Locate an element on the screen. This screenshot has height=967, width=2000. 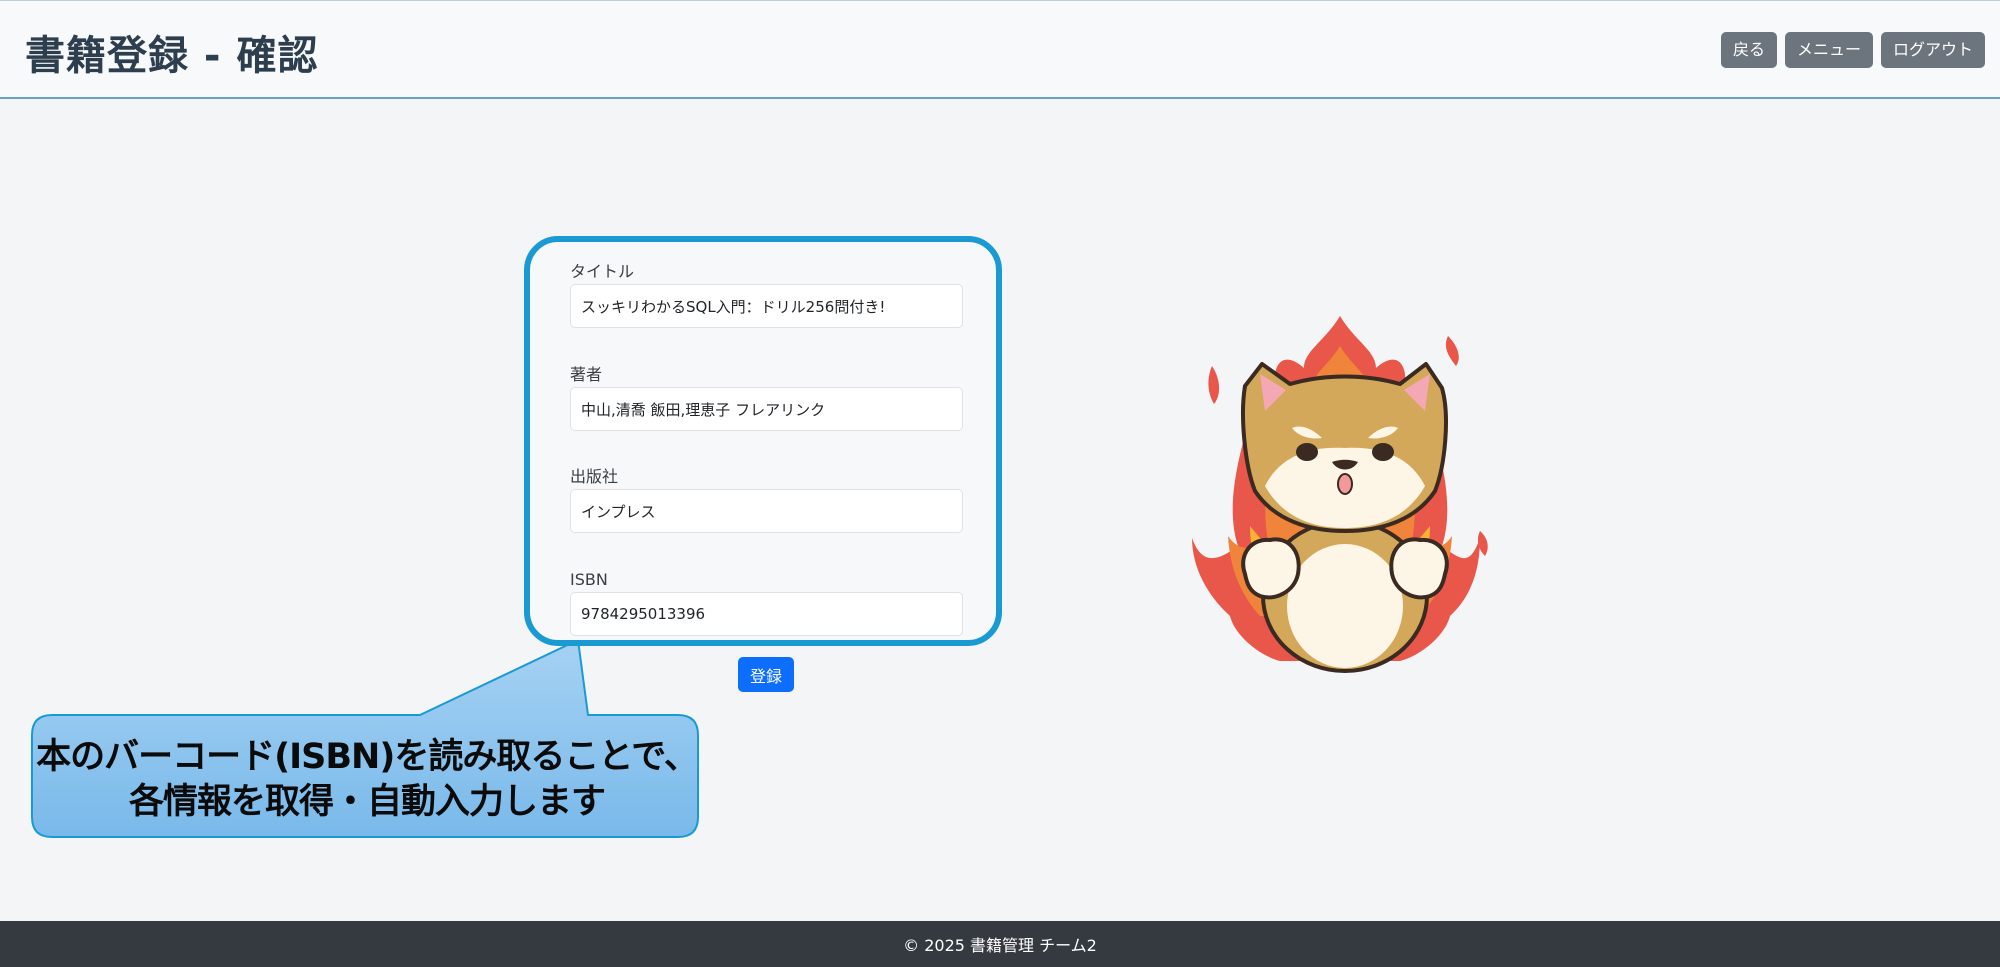
publisher-field: 出版社 is located at coordinates (766, 500).